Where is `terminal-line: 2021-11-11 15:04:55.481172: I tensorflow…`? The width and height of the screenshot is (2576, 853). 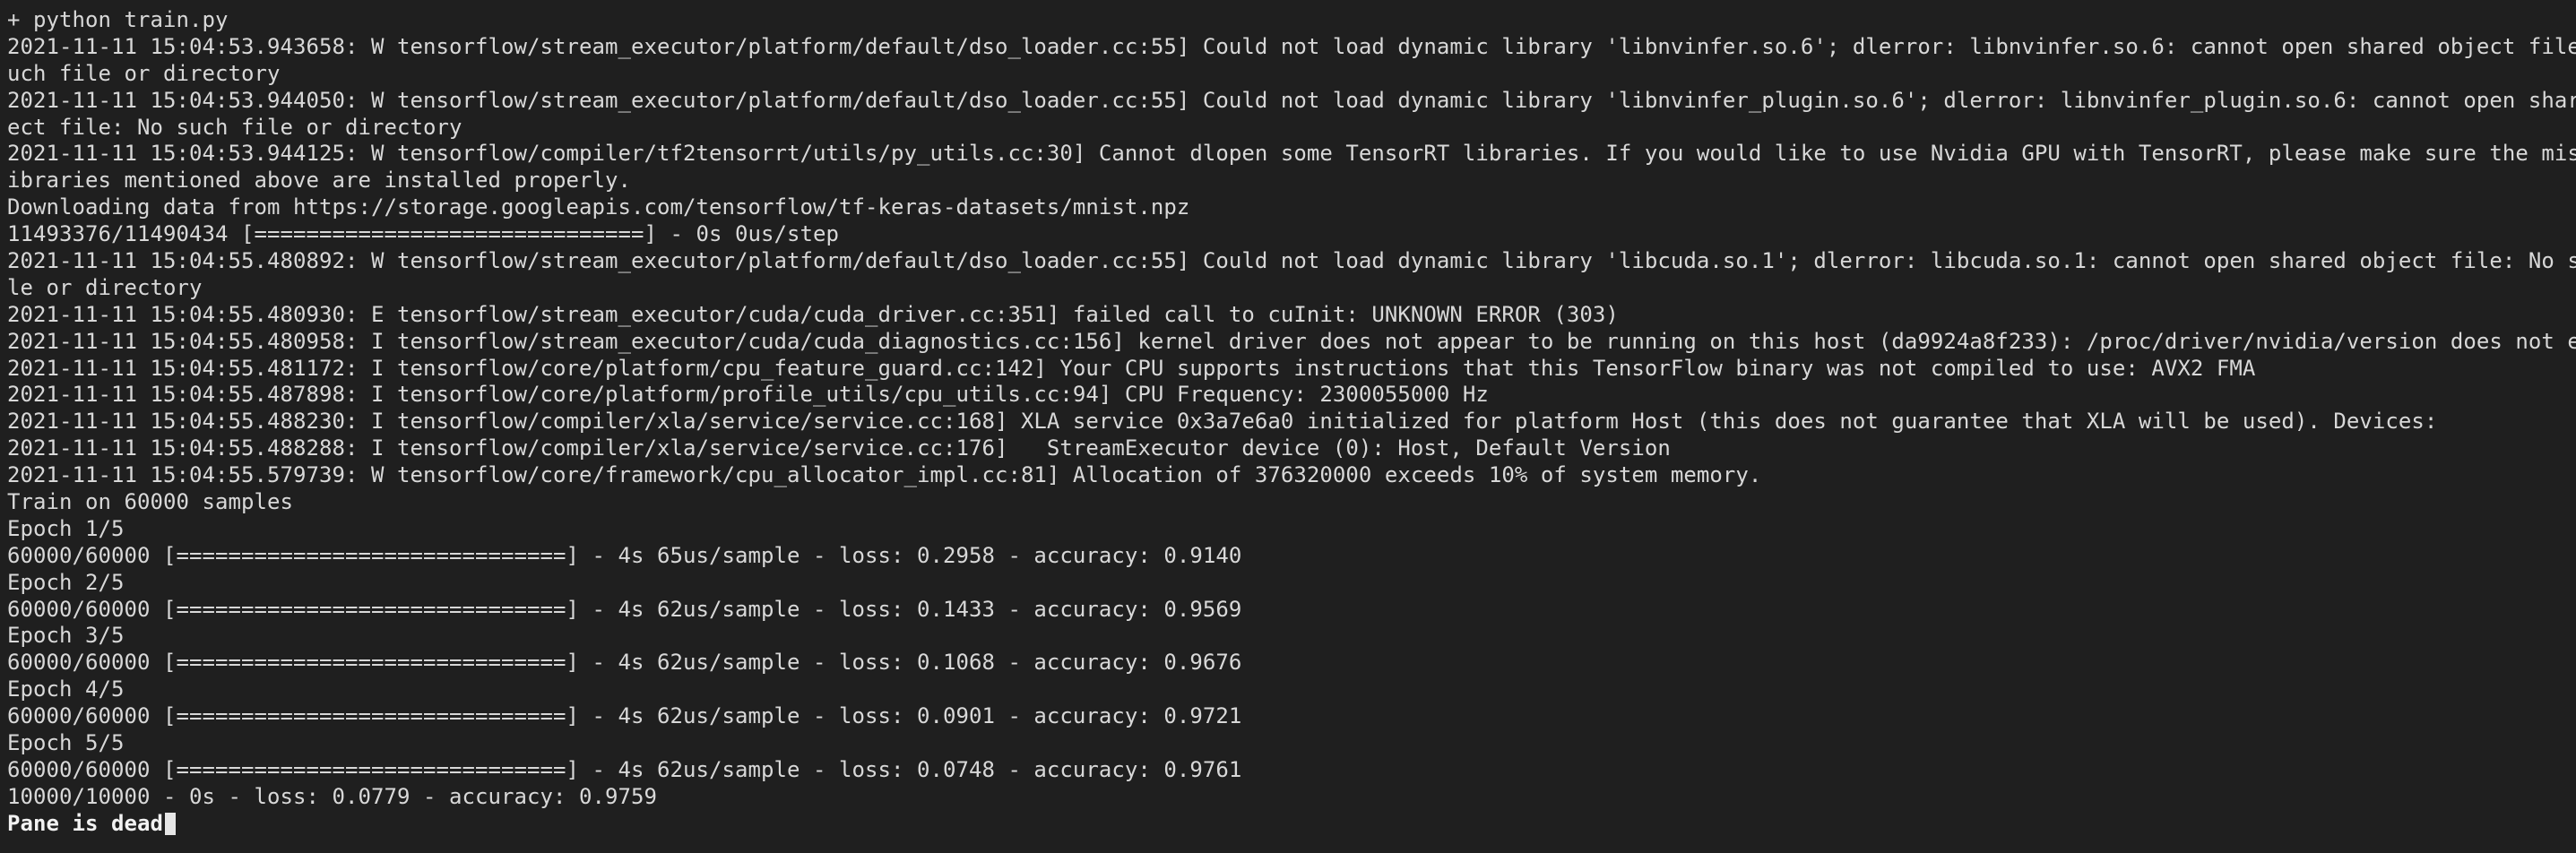 terminal-line: 2021-11-11 15:04:55.481172: I tensorflow… is located at coordinates (1131, 368).